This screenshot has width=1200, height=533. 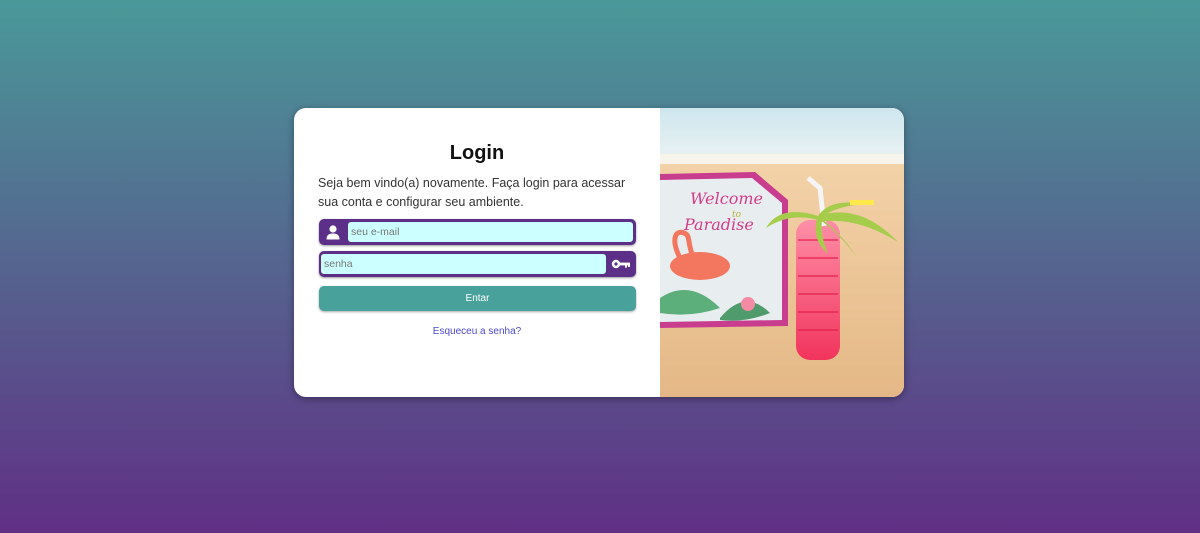 What do you see at coordinates (477, 153) in the screenshot?
I see `page-title: Login` at bounding box center [477, 153].